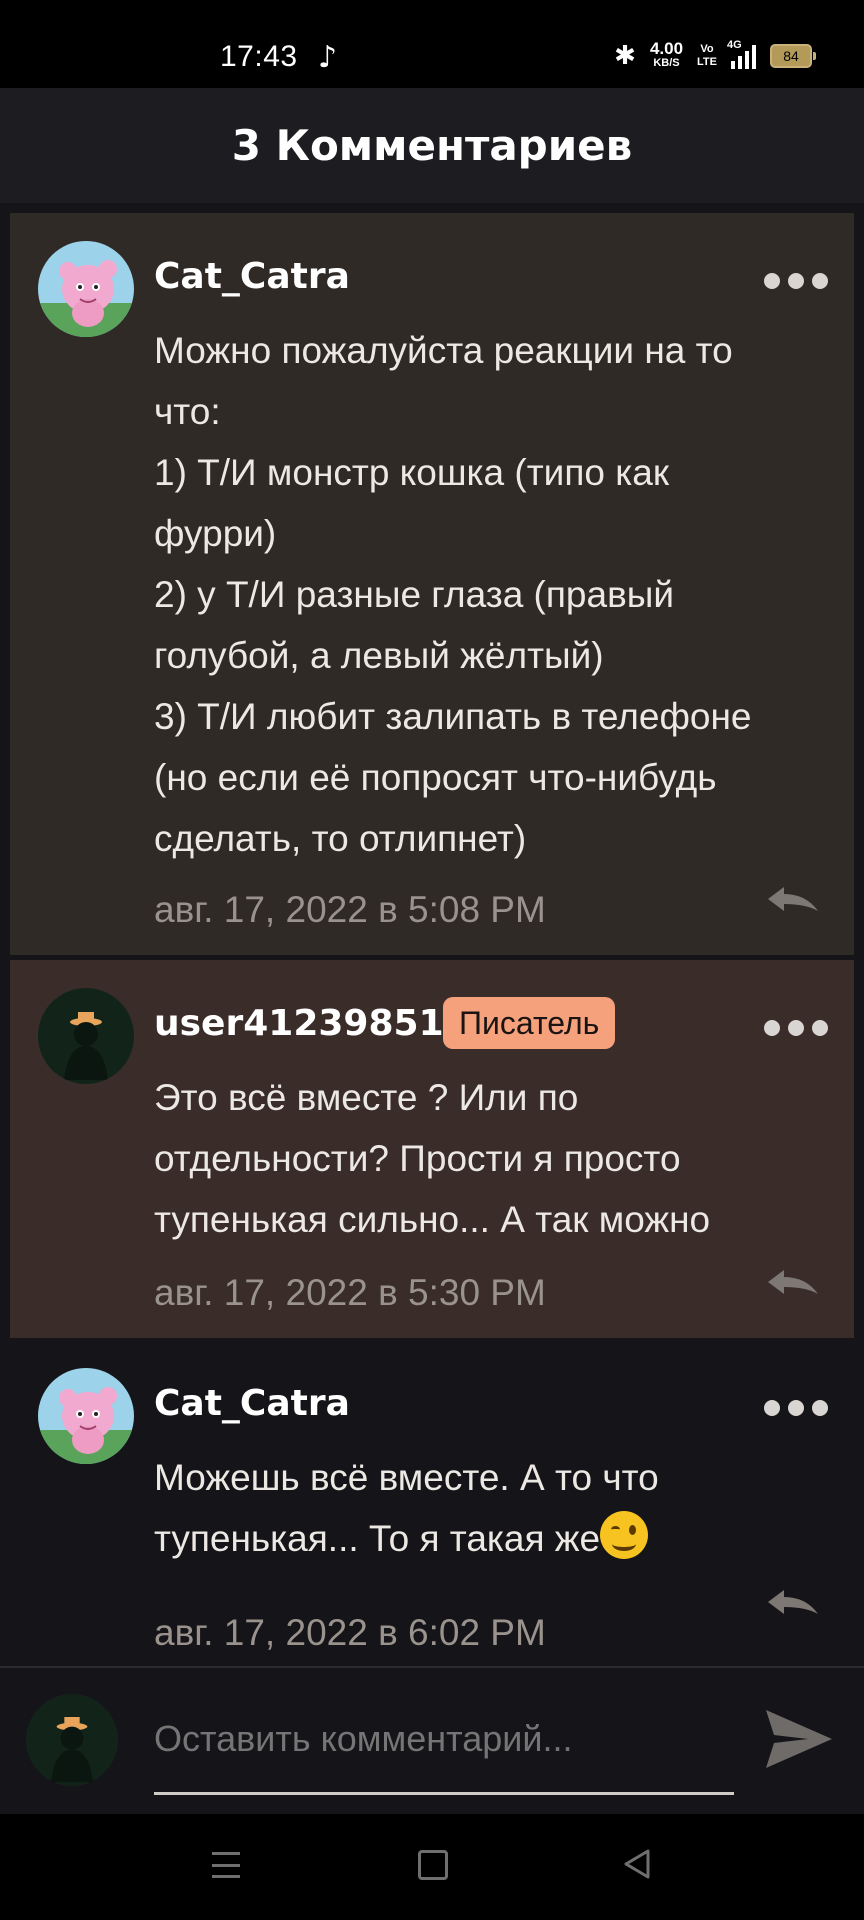 The width and height of the screenshot is (864, 1920). Describe the element at coordinates (707, 61) in the screenshot. I see `volte-bottom: LTE` at that location.